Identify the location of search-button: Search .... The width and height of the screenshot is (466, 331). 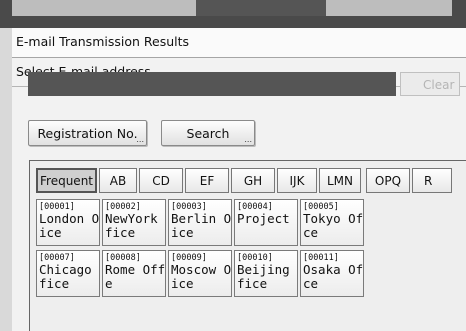
(208, 133).